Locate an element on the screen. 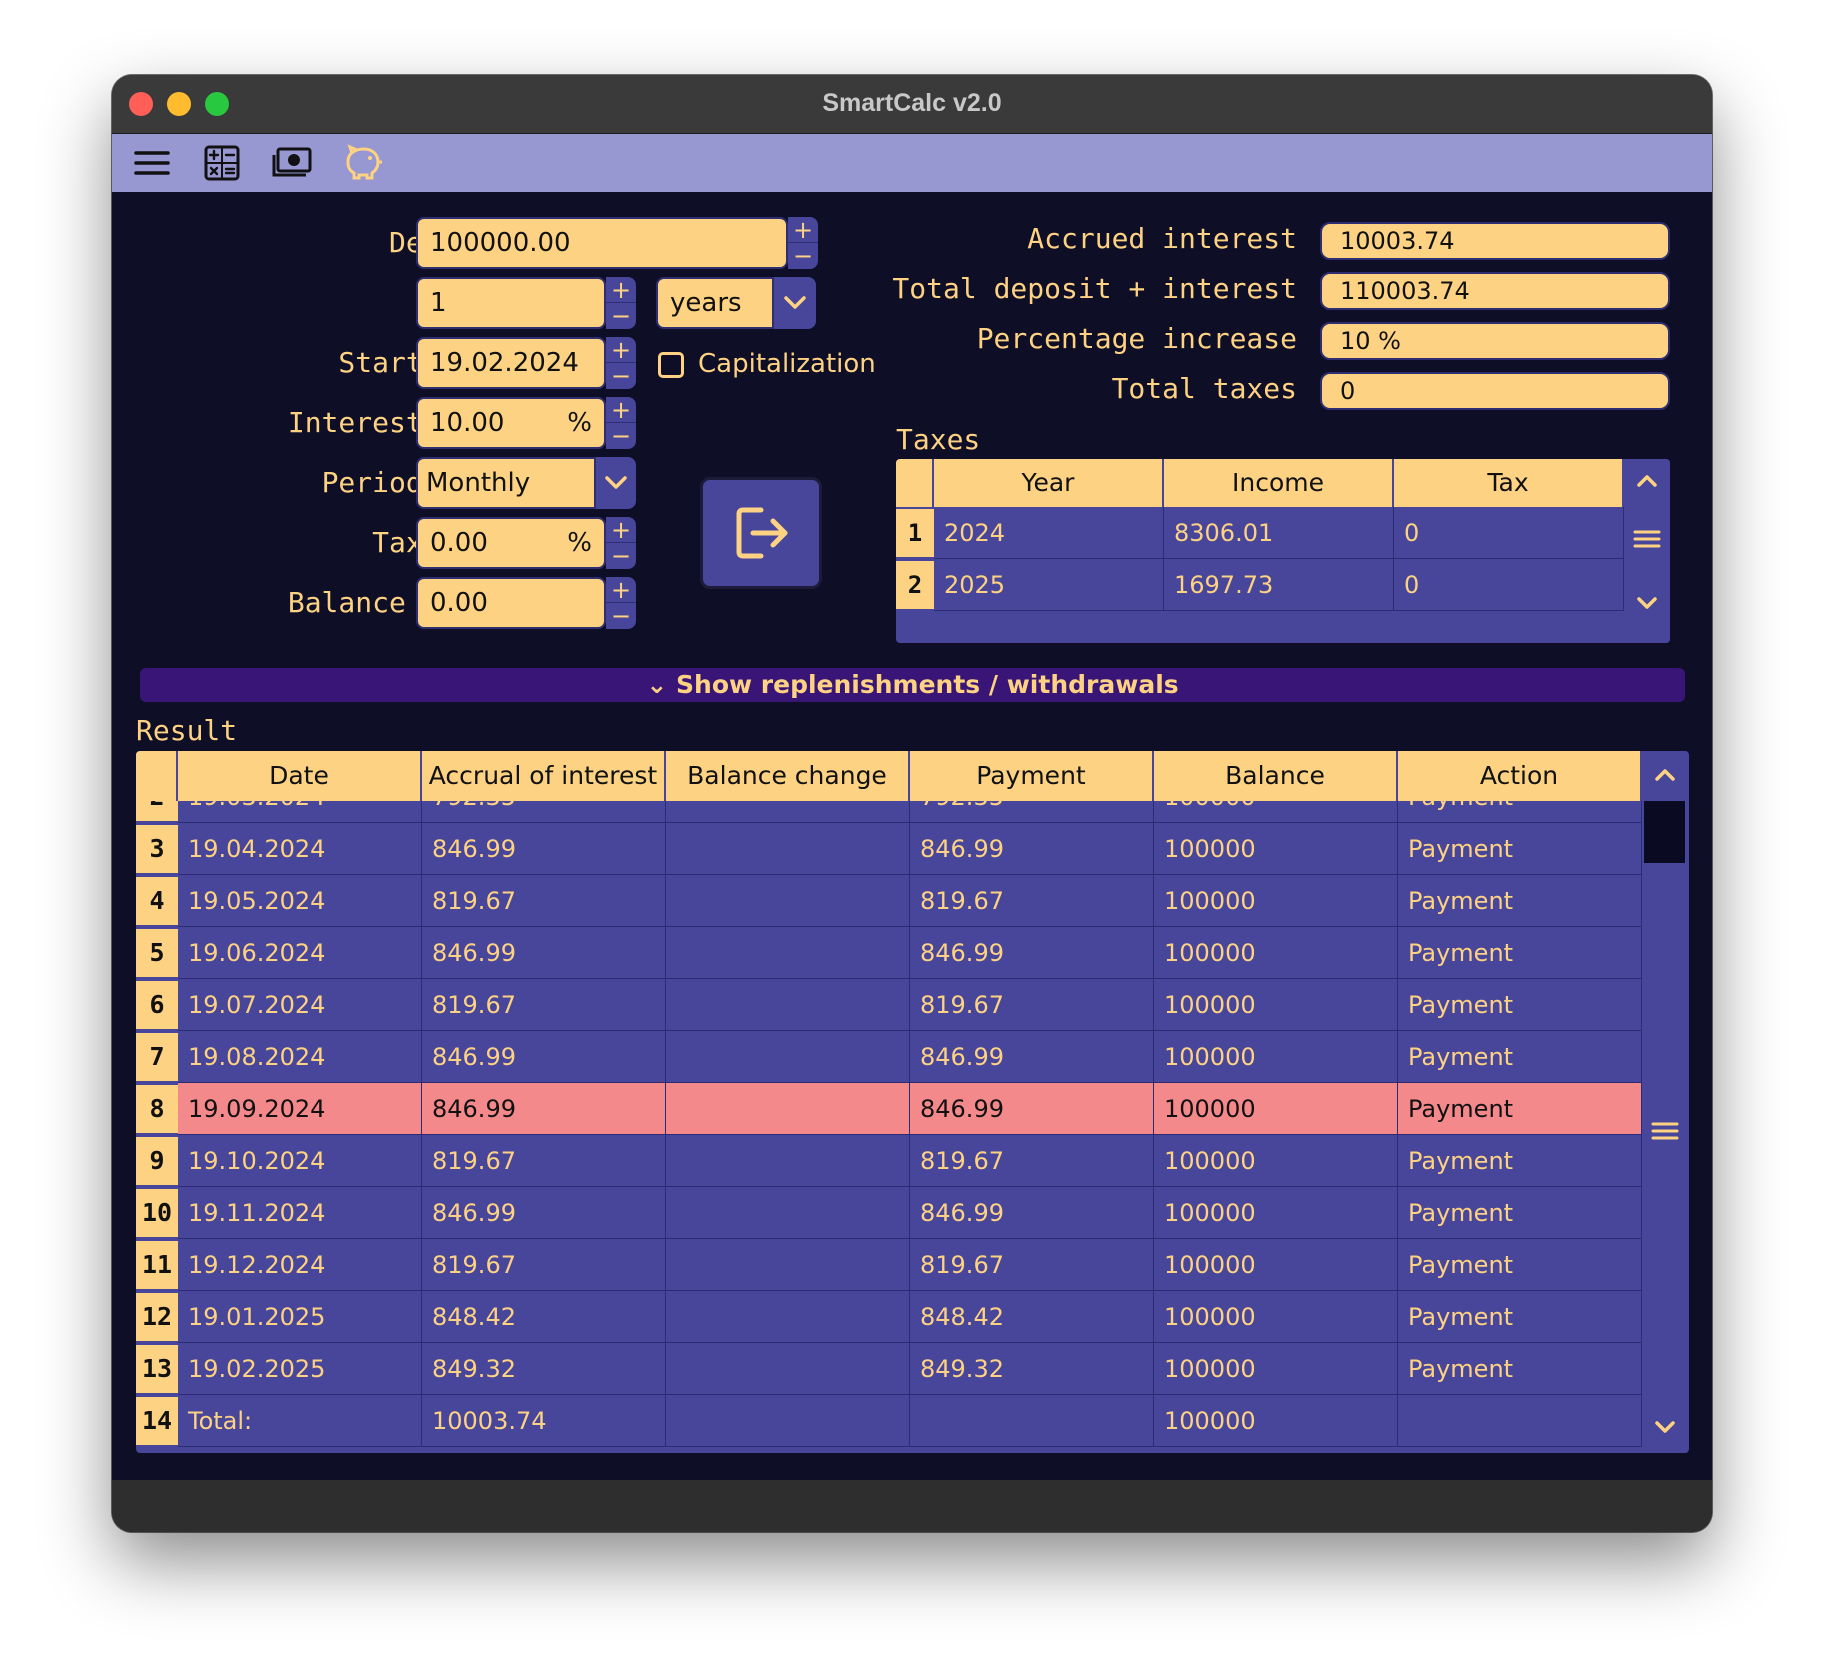 This screenshot has height=1680, width=1824. toolbar is located at coordinates (912, 163).